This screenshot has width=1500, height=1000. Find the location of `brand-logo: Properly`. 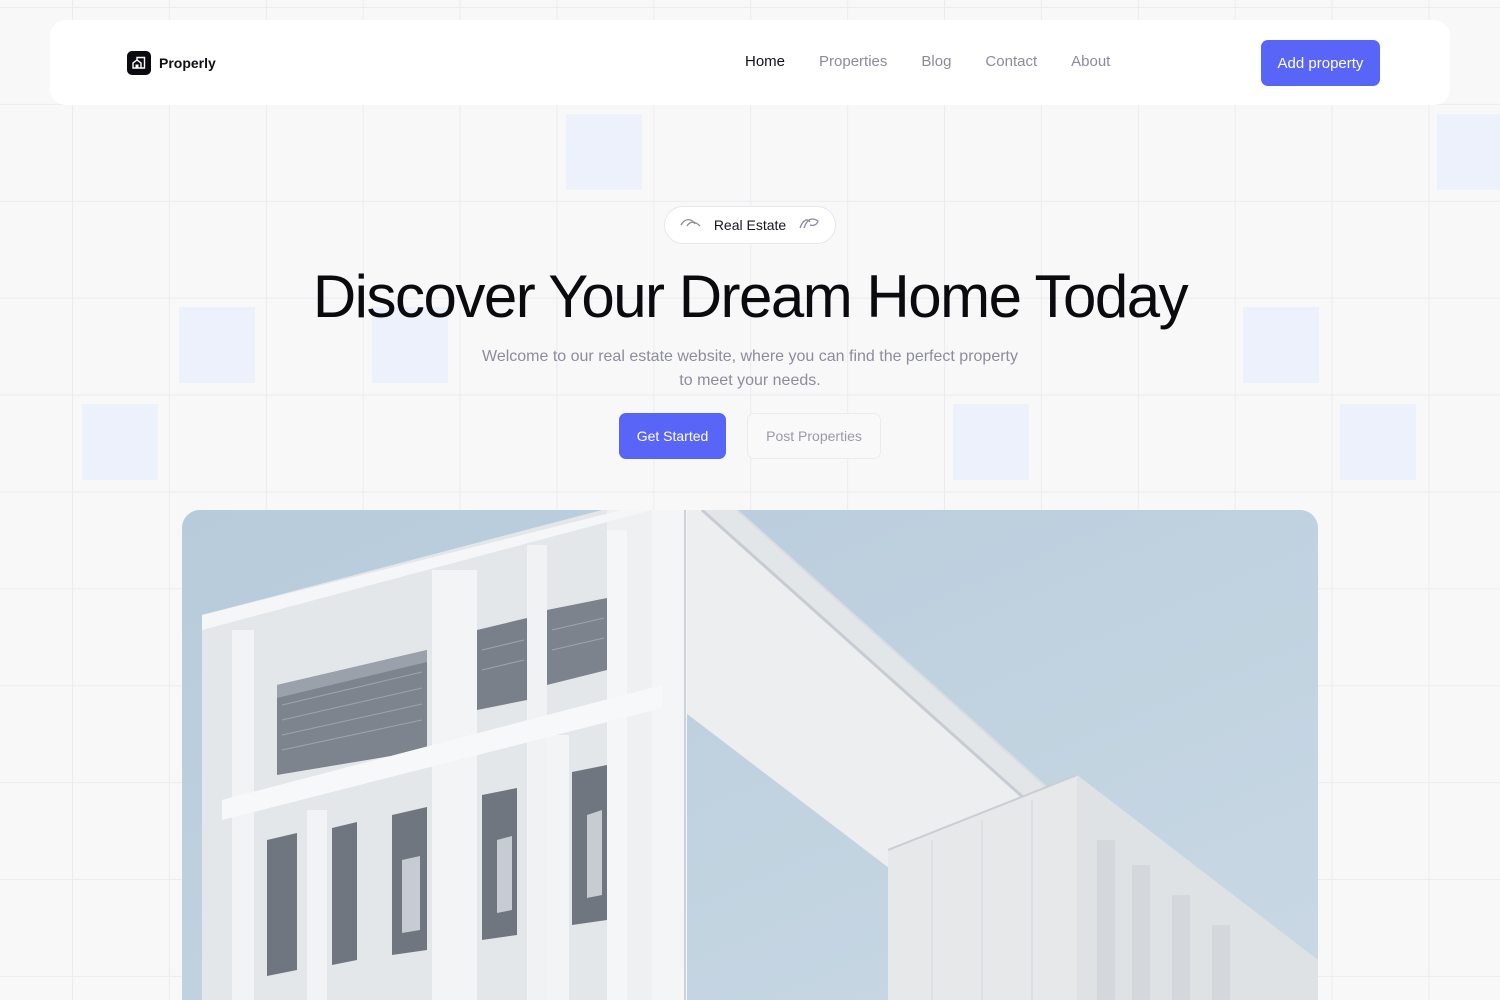

brand-logo: Properly is located at coordinates (171, 63).